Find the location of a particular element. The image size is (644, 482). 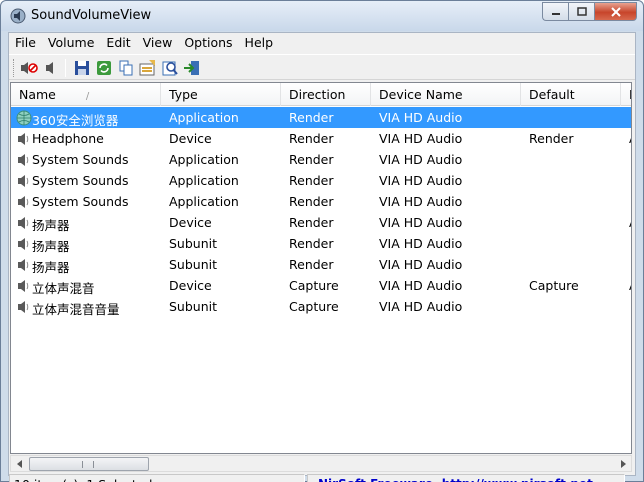

window-controls is located at coordinates (589, 11).